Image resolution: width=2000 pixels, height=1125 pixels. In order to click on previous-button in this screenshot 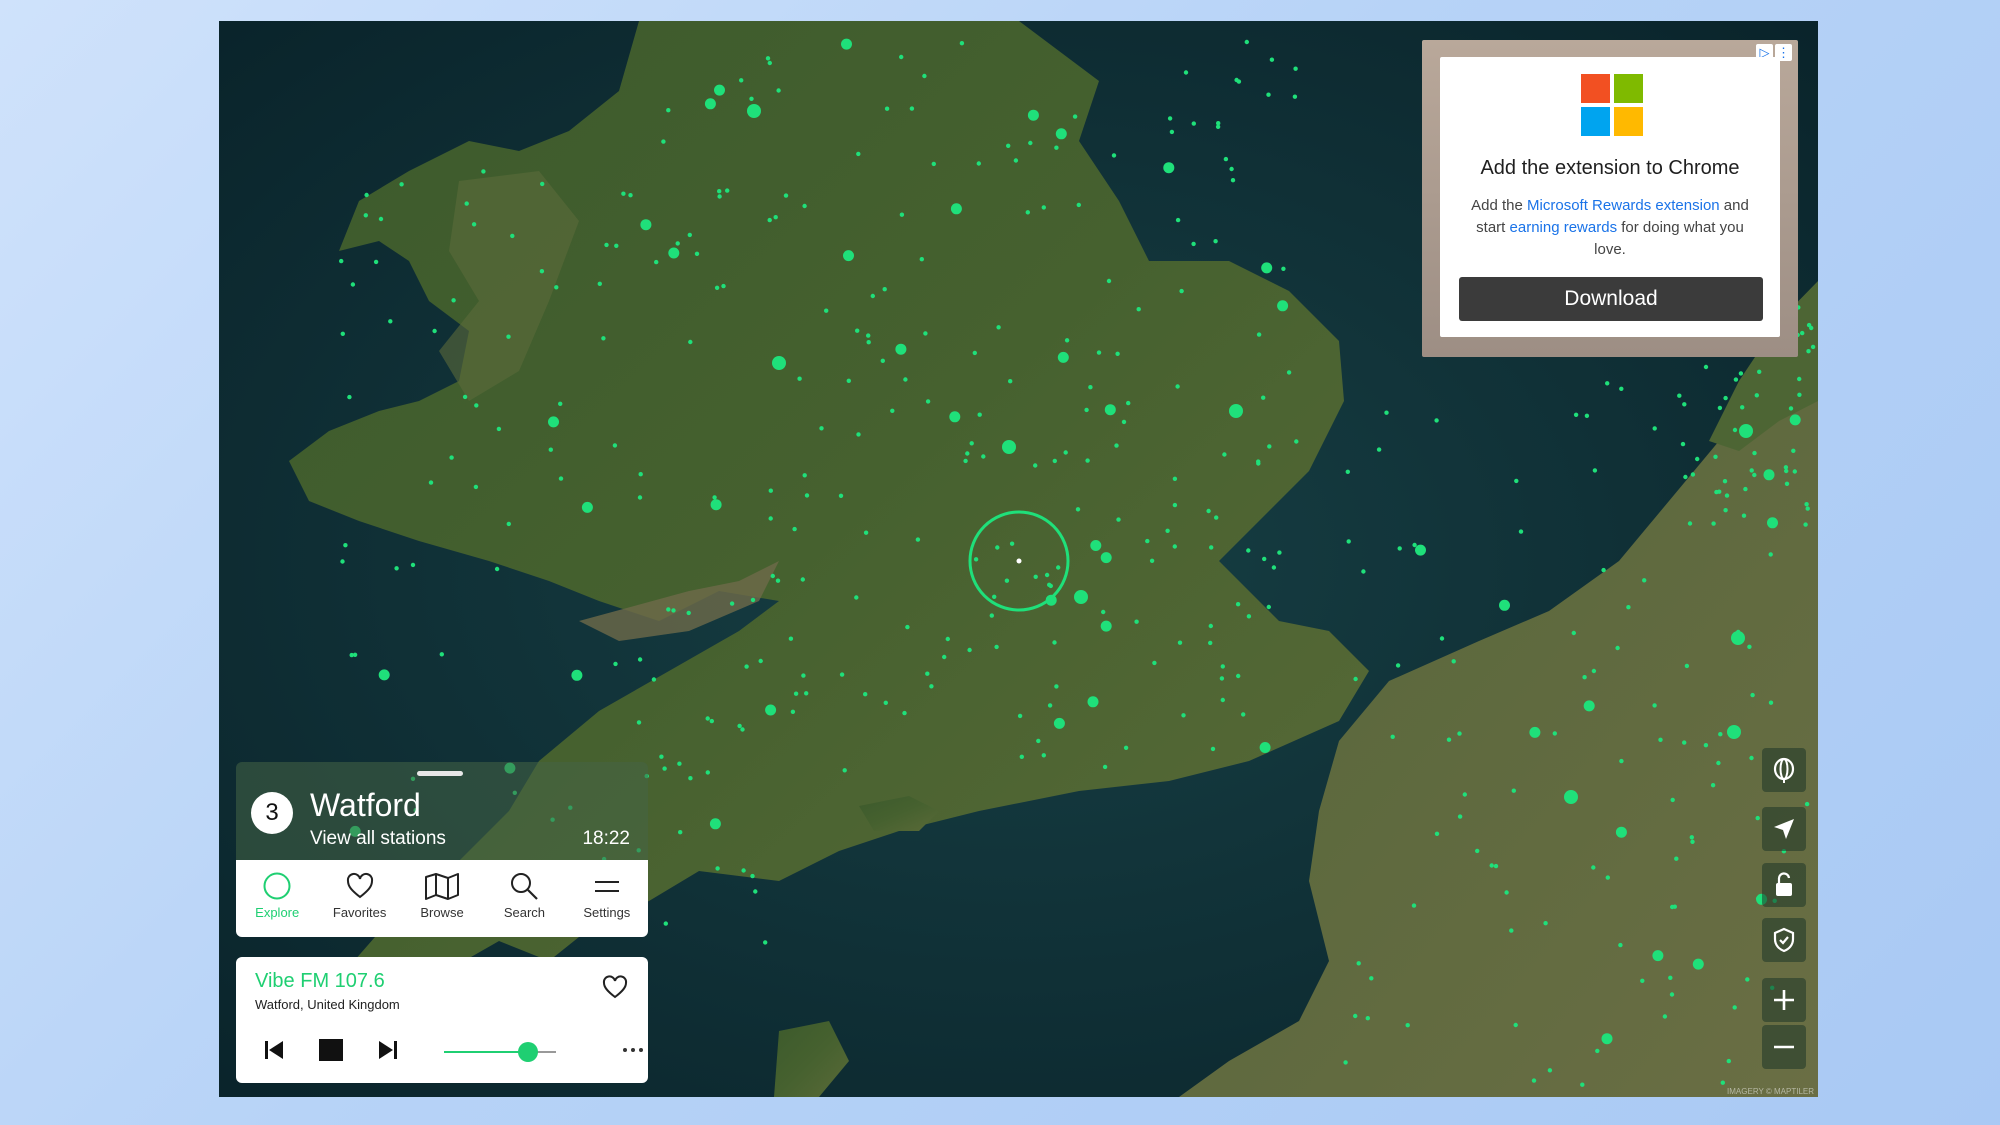, I will do `click(274, 1052)`.